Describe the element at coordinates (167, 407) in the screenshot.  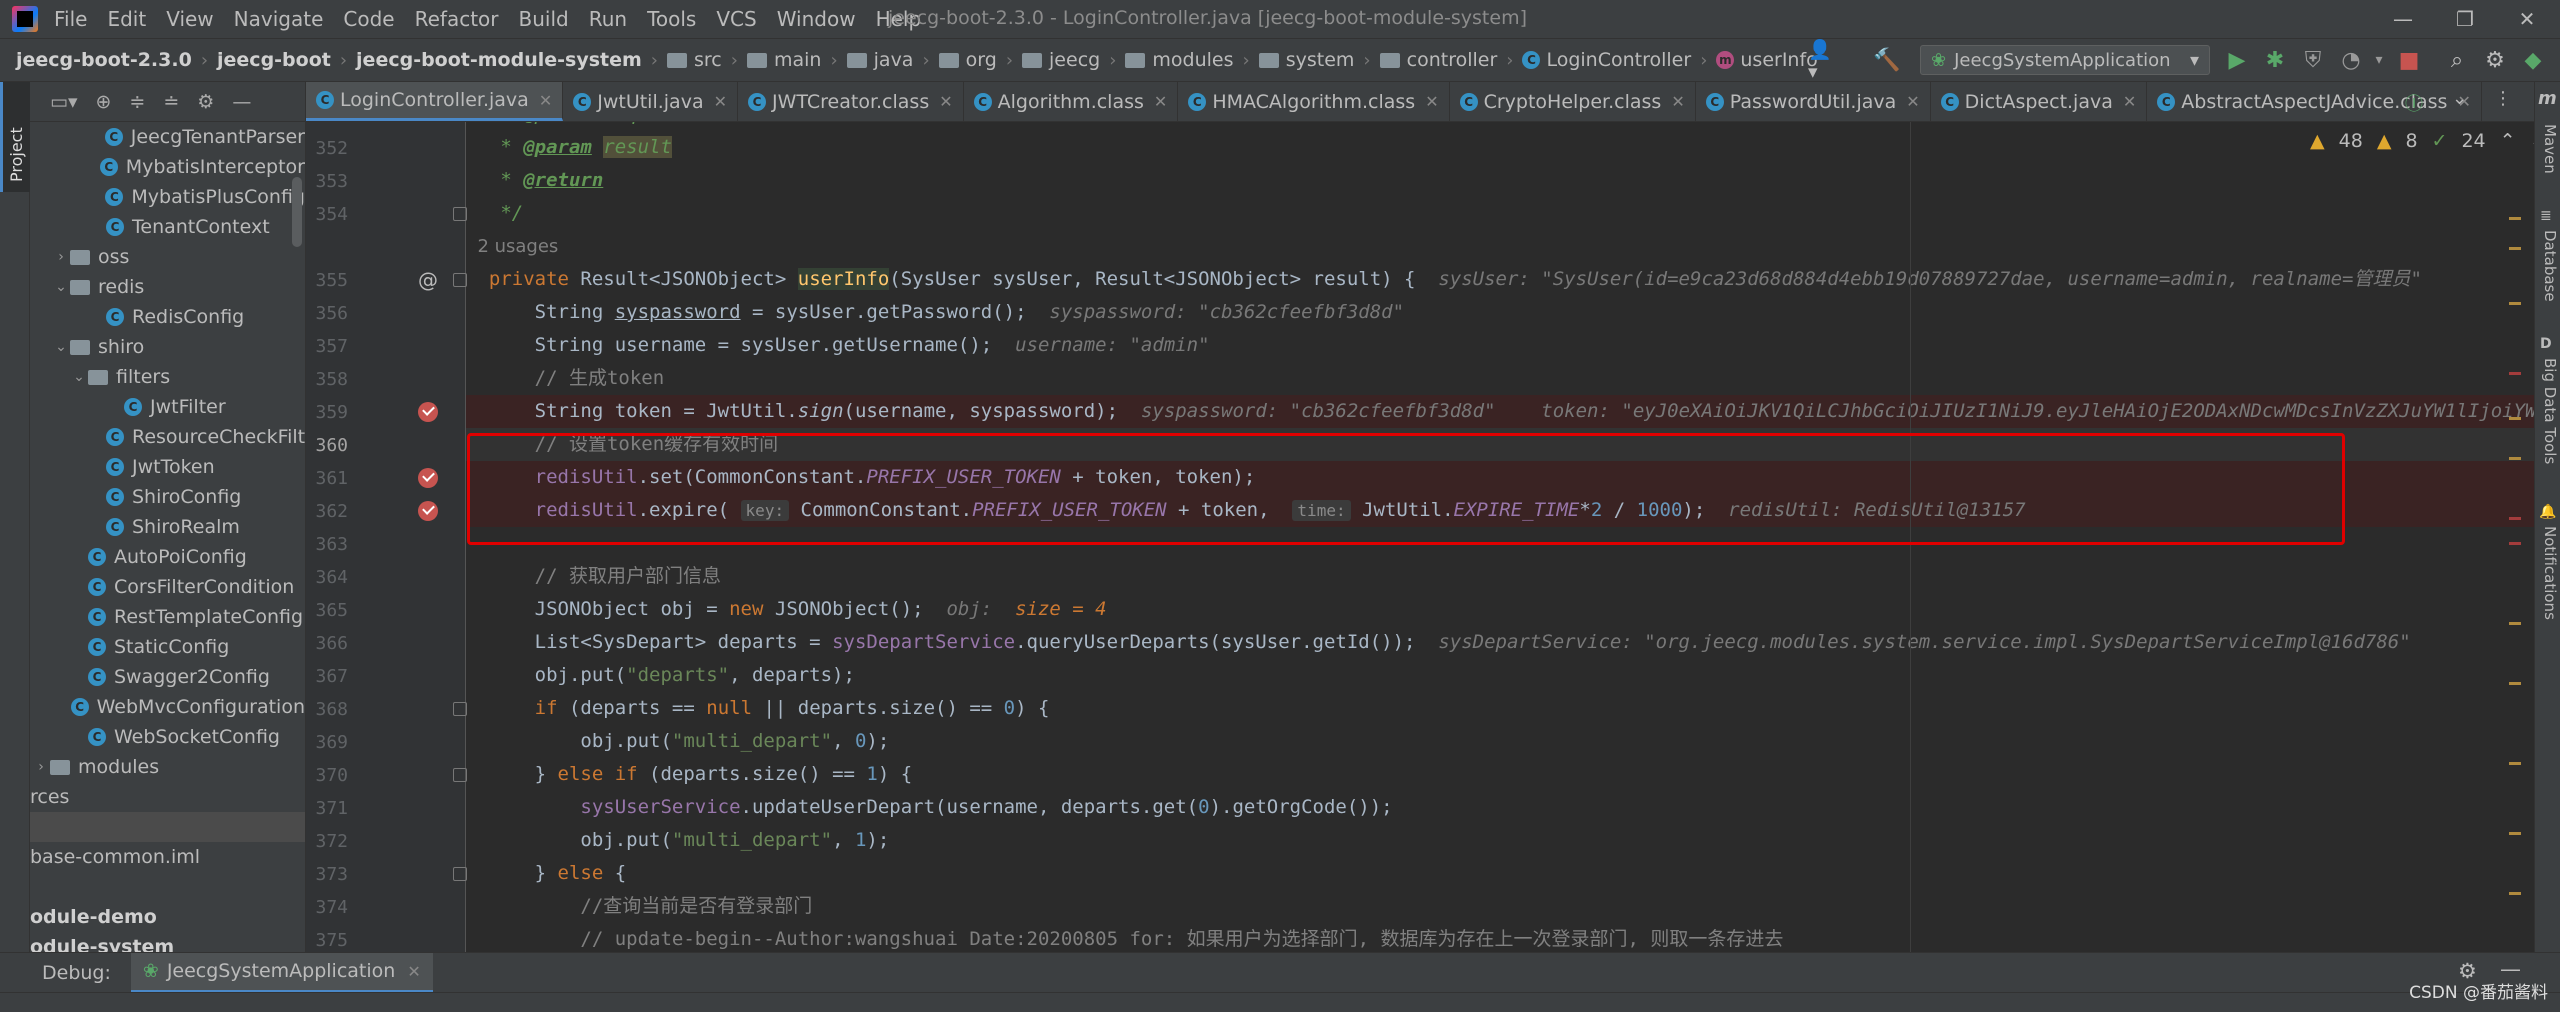
I see `tree-item: C JwtFilter` at that location.